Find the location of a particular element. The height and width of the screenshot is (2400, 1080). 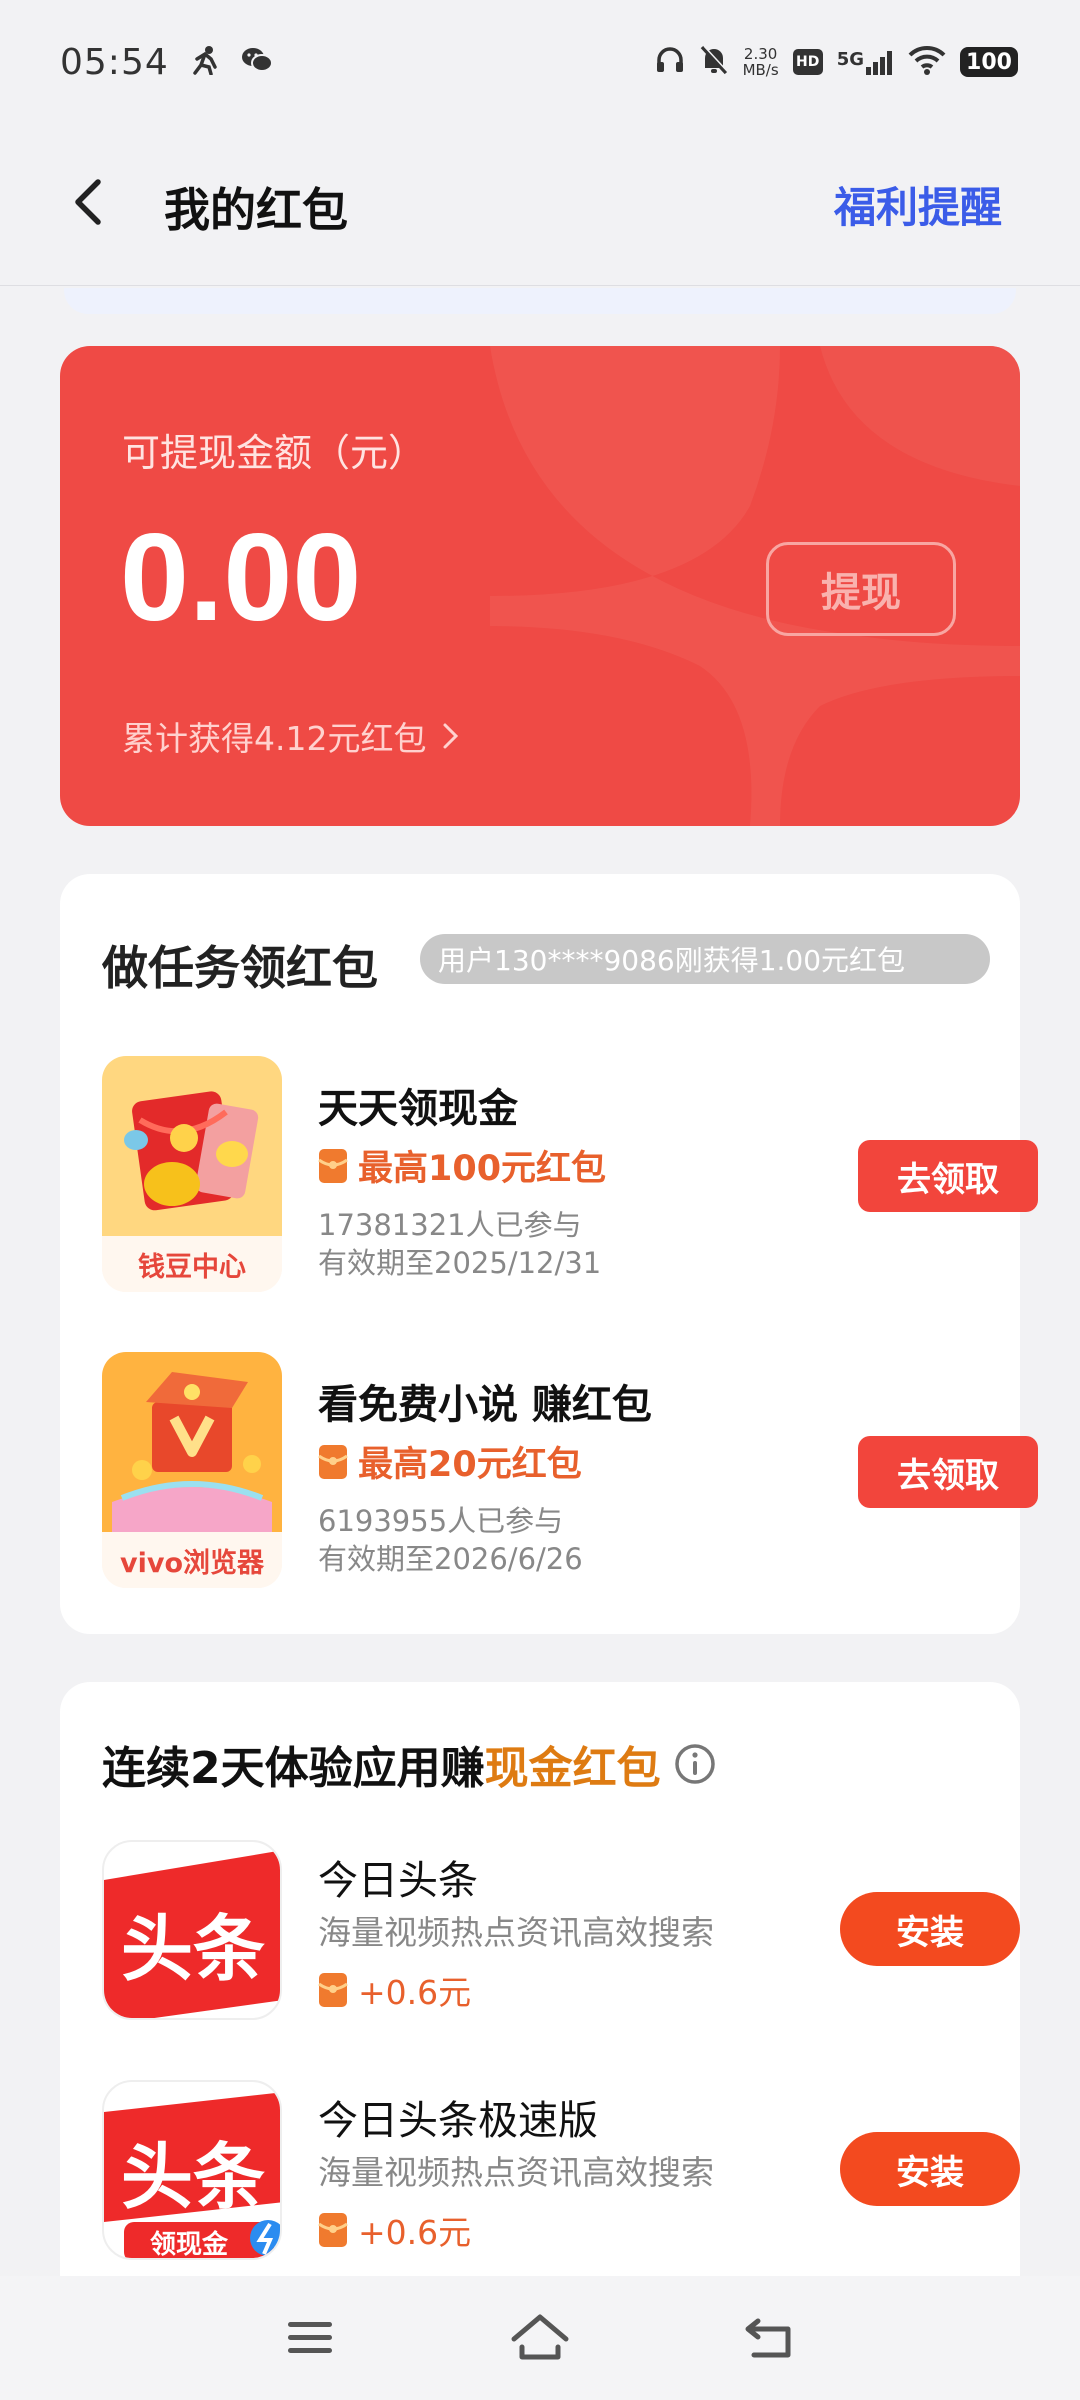

task-participants: 17381321人已参与 is located at coordinates (450, 1225).